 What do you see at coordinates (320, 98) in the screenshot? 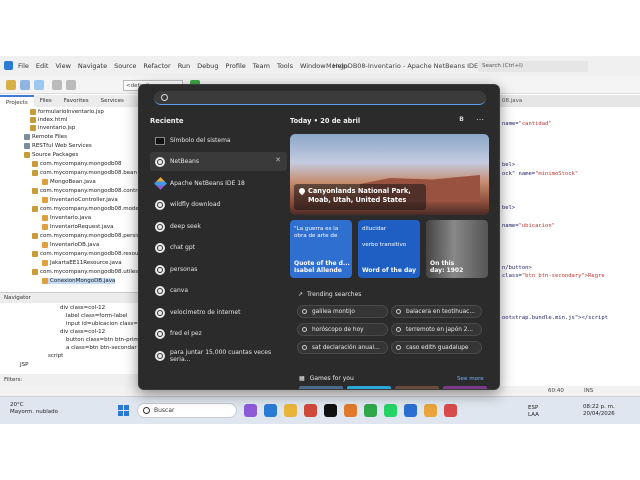
I see `flyout-search-input` at bounding box center [320, 98].